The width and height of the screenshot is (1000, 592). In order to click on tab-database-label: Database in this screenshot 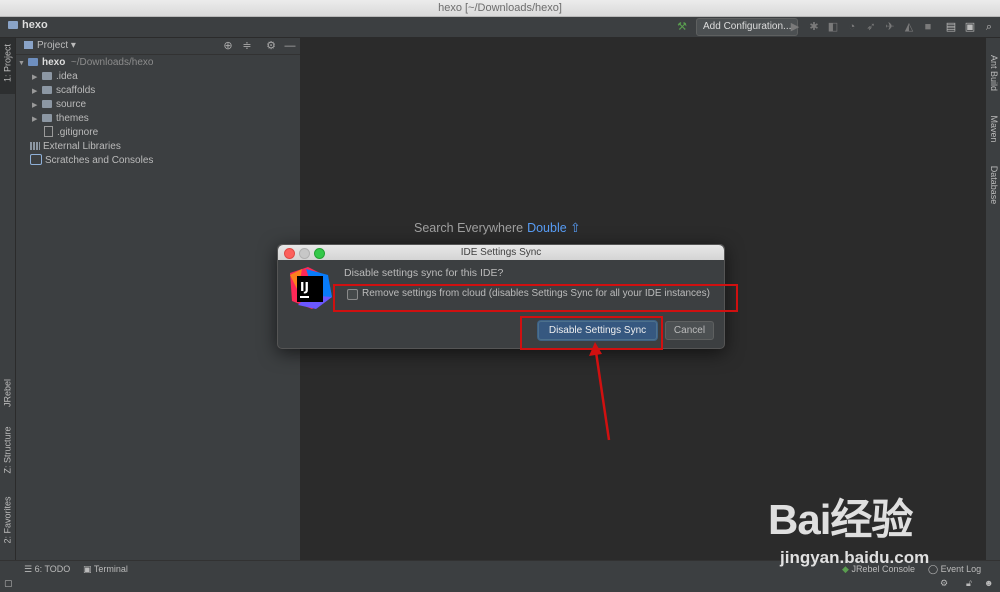, I will do `click(994, 185)`.